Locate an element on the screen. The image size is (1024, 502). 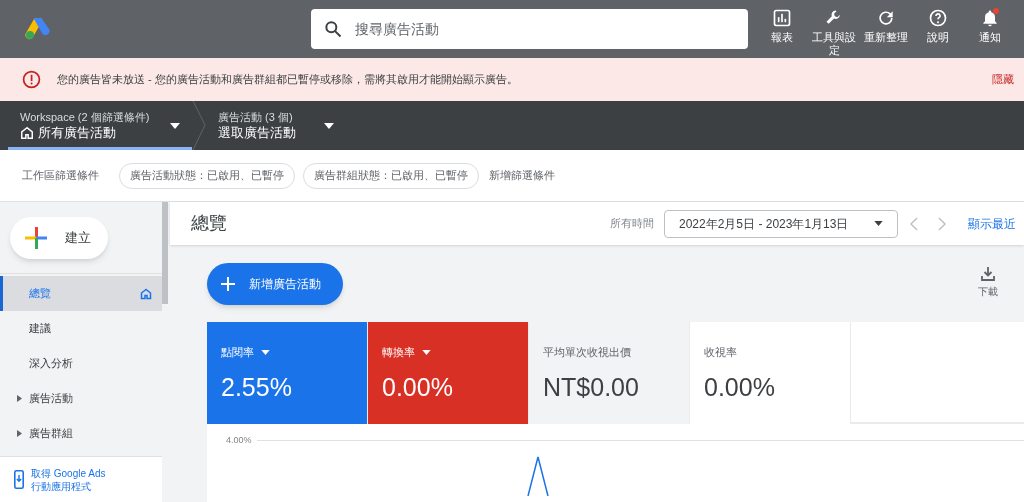
alert-message: 您的廣告皆未放送 - 您的廣告活動和廣告群組都已暫停或移除，需將其啟用才能開始顯示廣告。 is located at coordinates (288, 80).